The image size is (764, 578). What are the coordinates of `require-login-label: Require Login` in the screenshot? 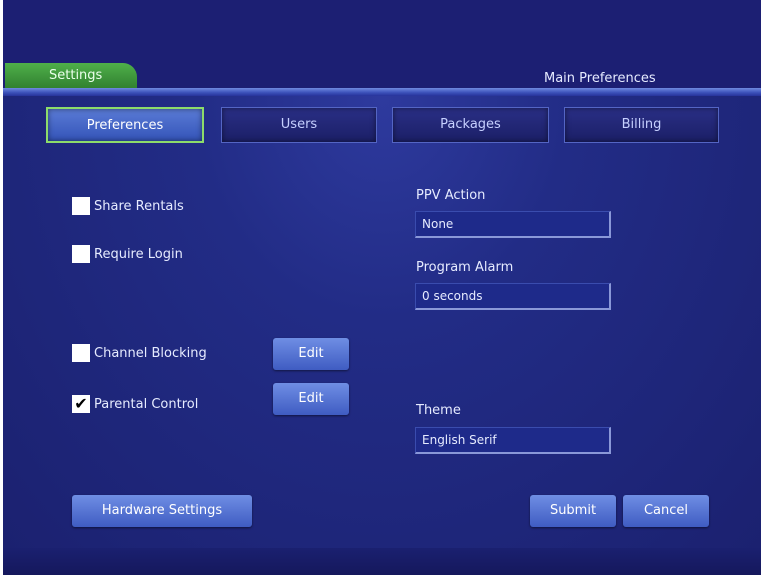 It's located at (138, 254).